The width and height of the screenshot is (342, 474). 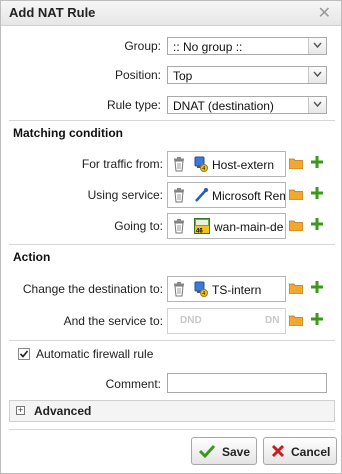 I want to click on cancel-icon, so click(x=278, y=452).